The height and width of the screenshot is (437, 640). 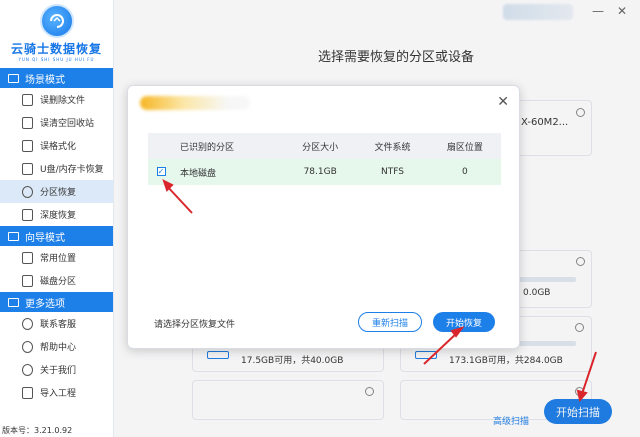 I want to click on table-header: 扇区位置, so click(x=464, y=146).